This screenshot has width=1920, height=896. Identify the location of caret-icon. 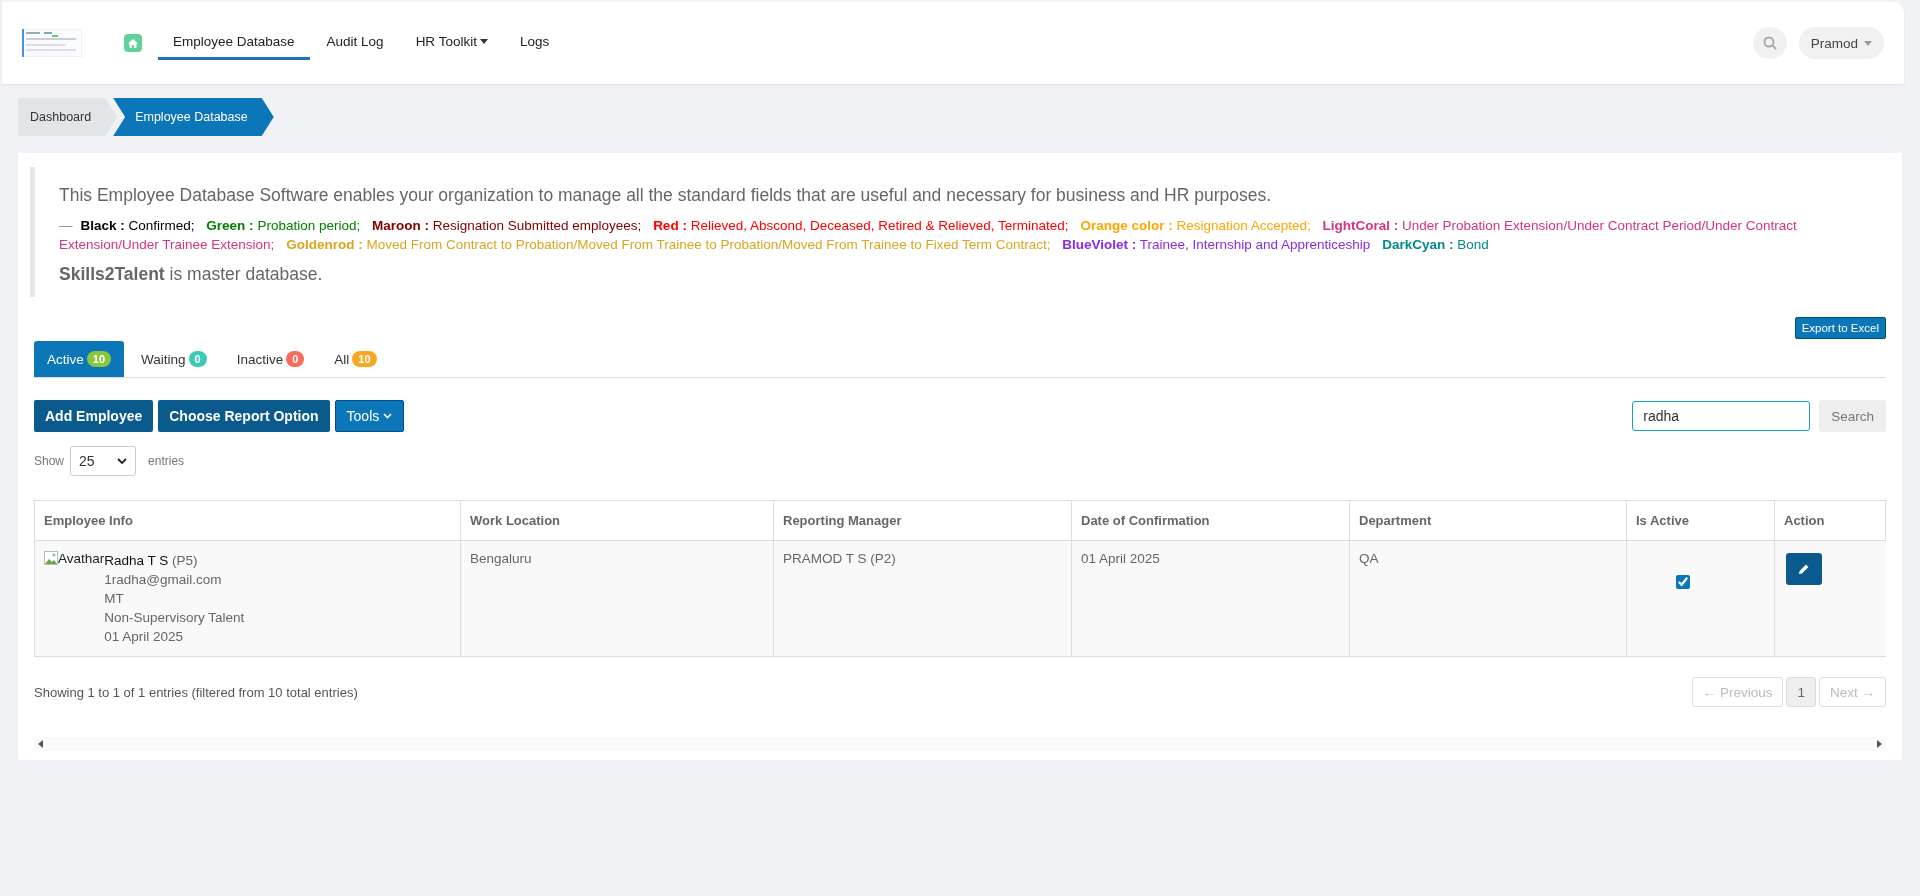
(1868, 43).